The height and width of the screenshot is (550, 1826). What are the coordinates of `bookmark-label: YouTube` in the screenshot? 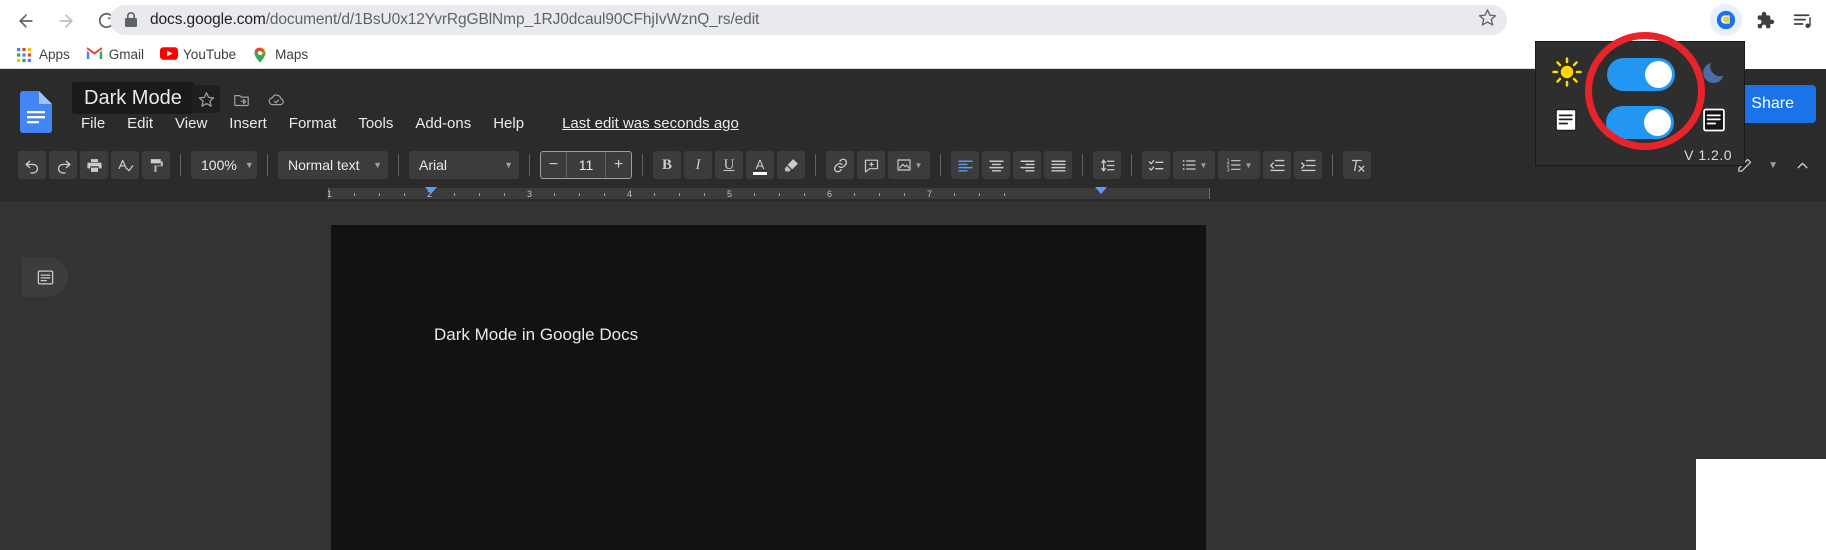 It's located at (210, 54).